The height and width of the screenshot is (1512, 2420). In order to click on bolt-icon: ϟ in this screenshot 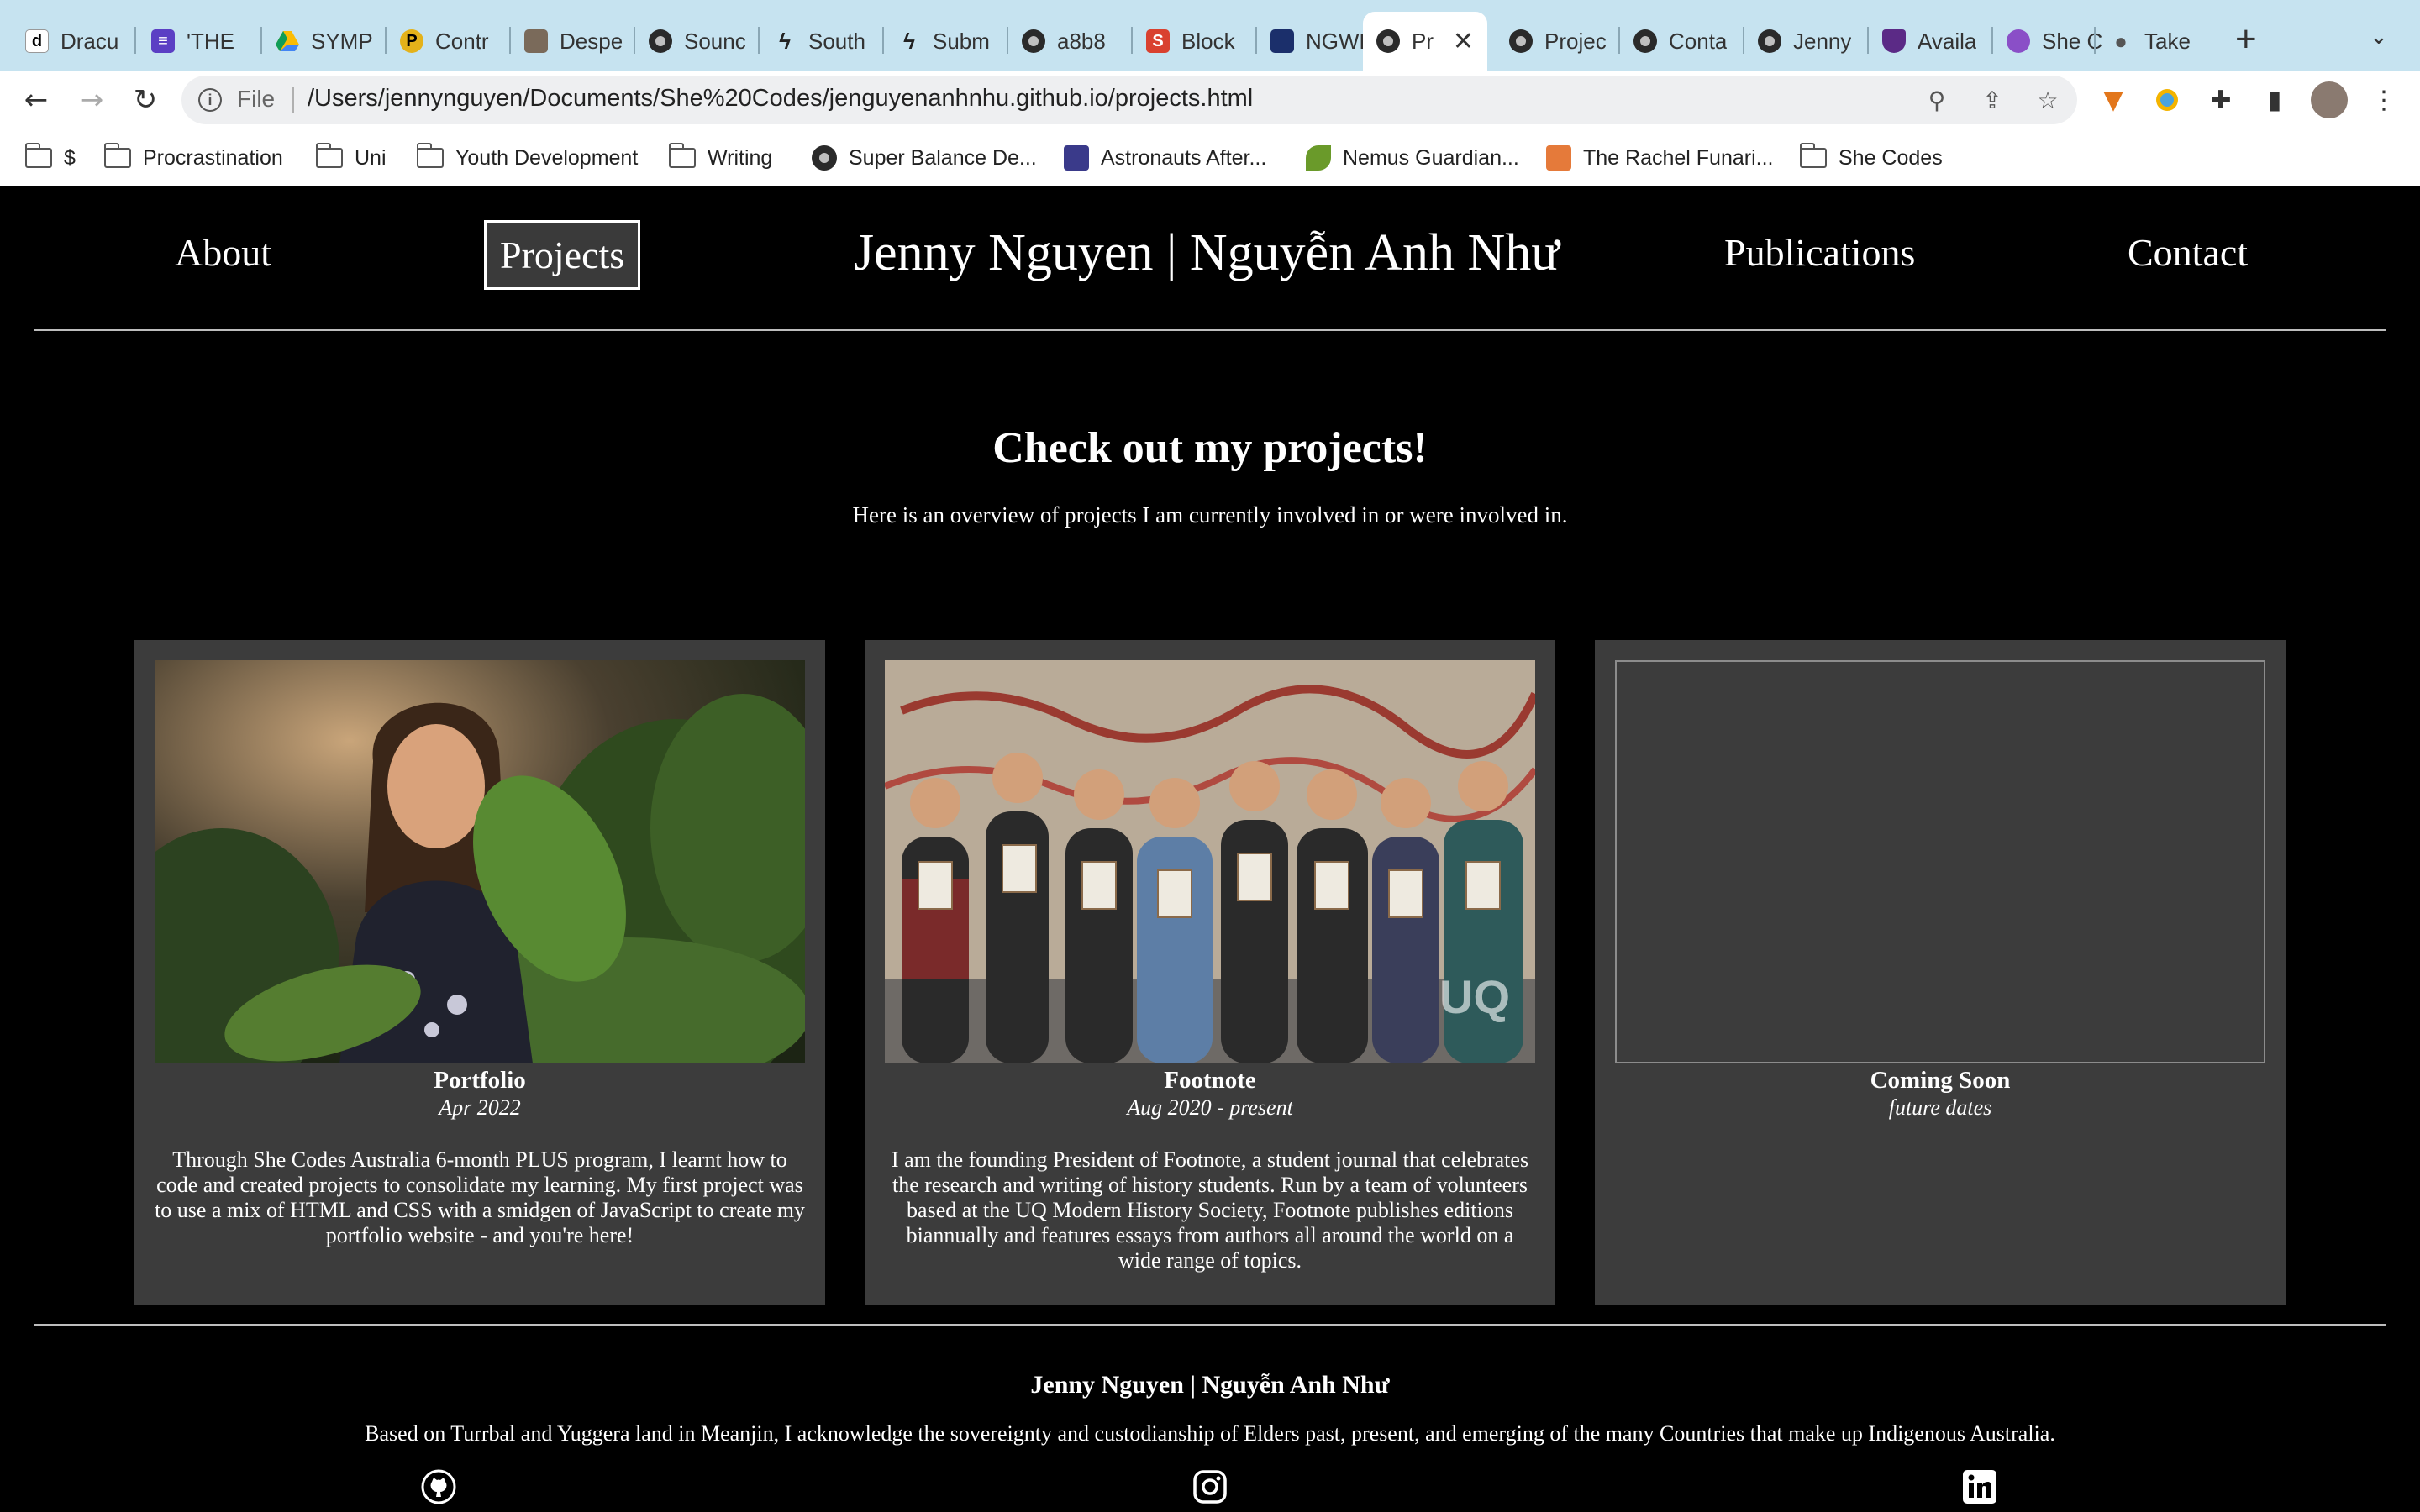, I will do `click(785, 41)`.